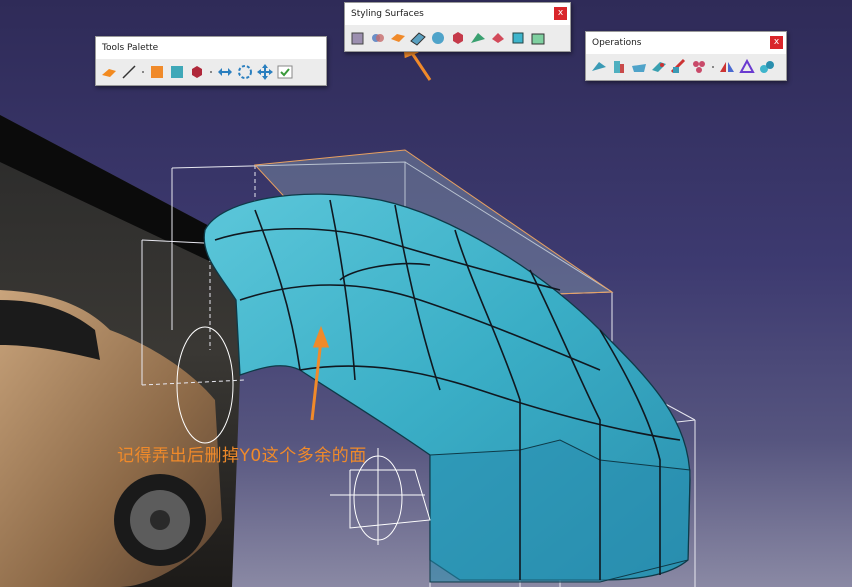  What do you see at coordinates (245, 72) in the screenshot?
I see `rotate-icon` at bounding box center [245, 72].